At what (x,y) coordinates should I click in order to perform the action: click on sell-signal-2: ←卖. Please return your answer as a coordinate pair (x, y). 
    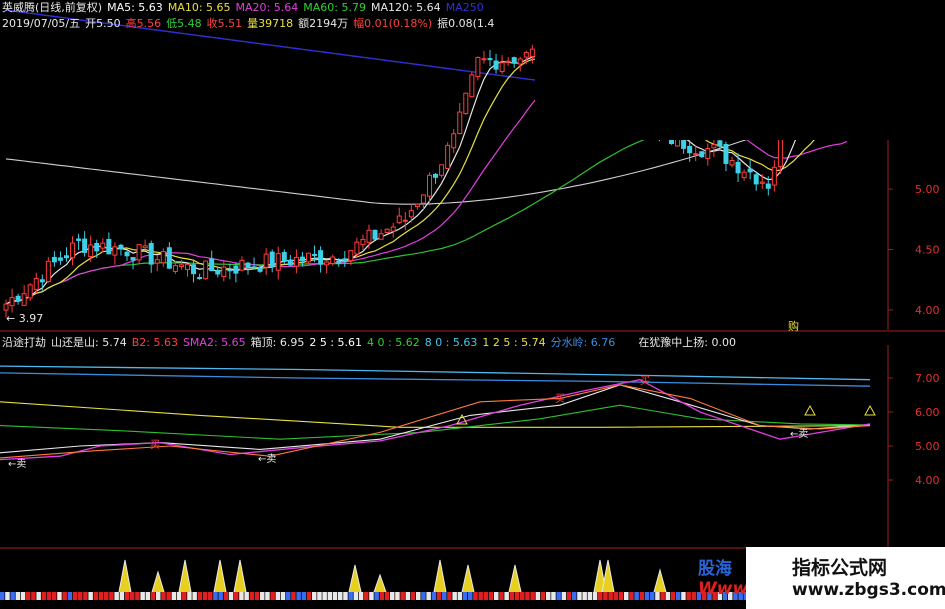
    Looking at the image, I should click on (267, 459).